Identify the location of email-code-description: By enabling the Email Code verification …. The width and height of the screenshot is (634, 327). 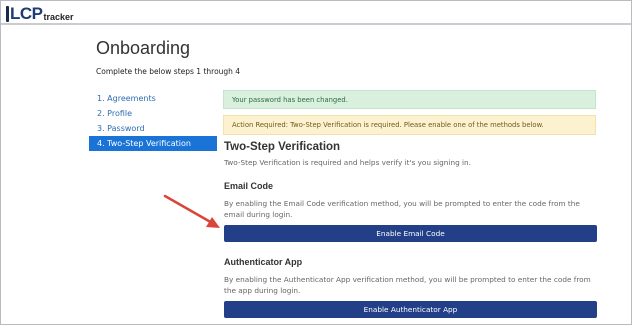
(402, 209).